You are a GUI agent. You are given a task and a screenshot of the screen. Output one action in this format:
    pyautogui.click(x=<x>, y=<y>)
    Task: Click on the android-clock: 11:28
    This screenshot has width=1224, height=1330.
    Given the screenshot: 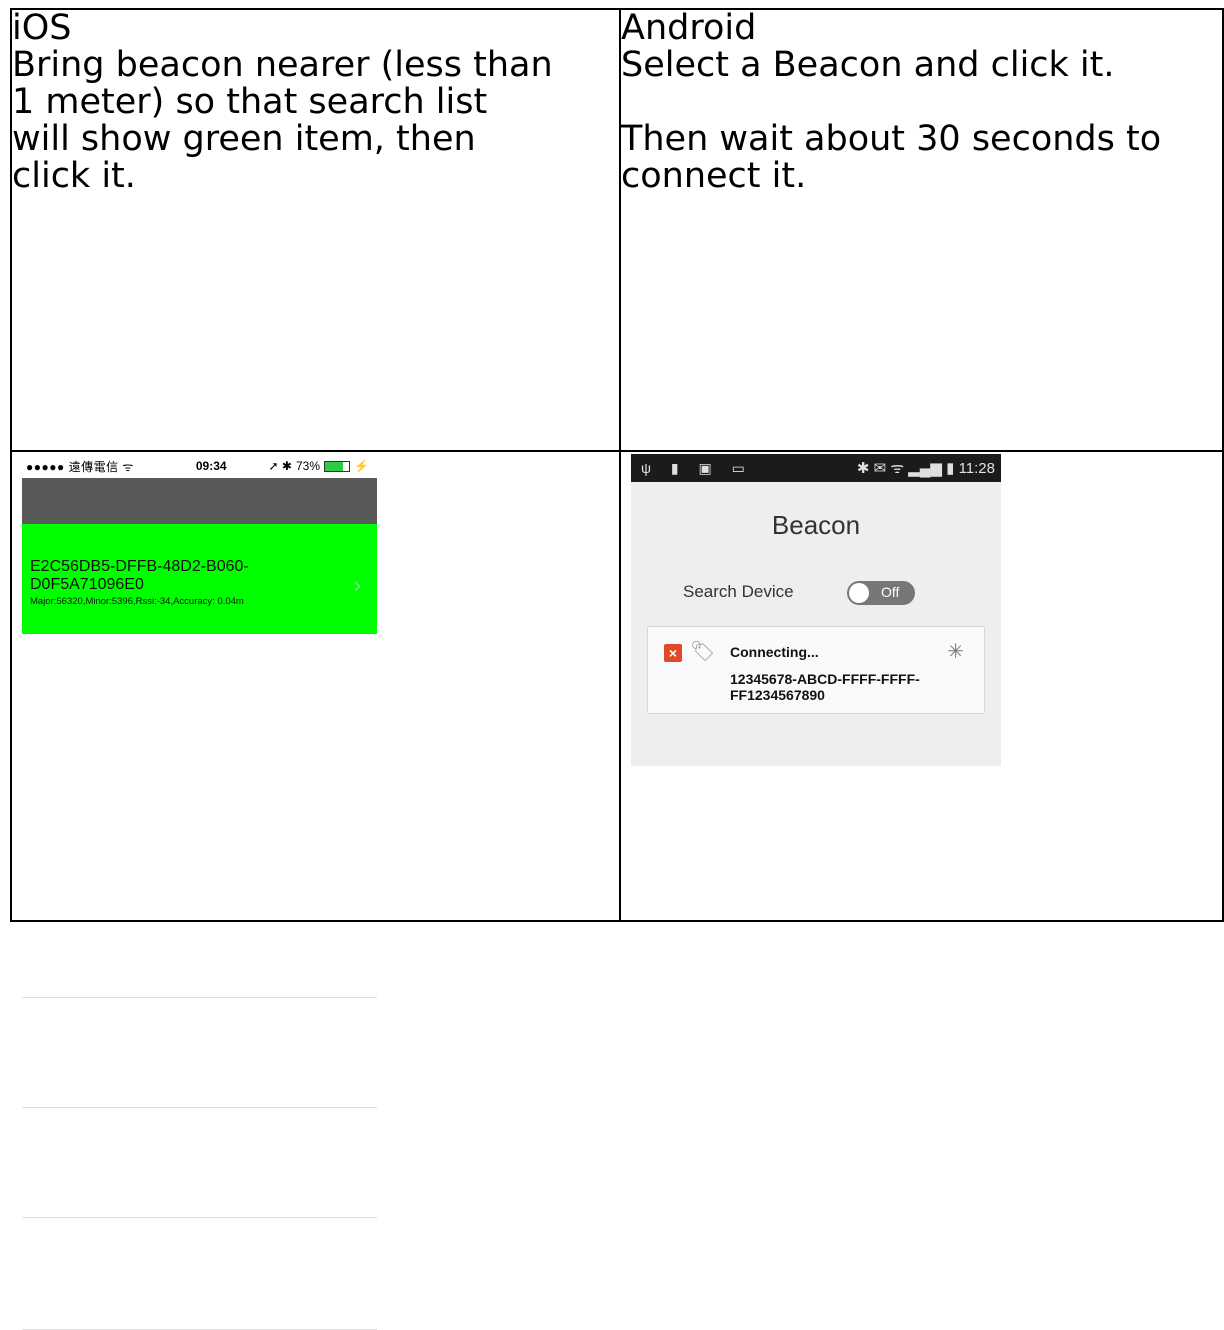 What is the action you would take?
    pyautogui.click(x=976, y=468)
    